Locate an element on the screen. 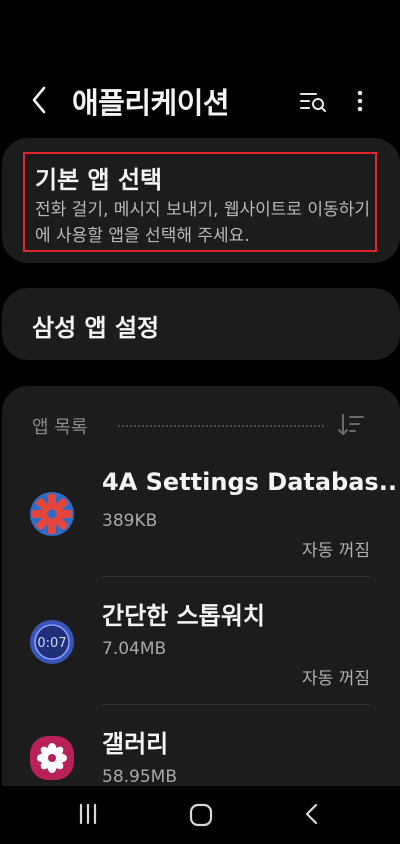 The image size is (400, 844). app-list-item: 갤러리 58.95MB is located at coordinates (201, 748).